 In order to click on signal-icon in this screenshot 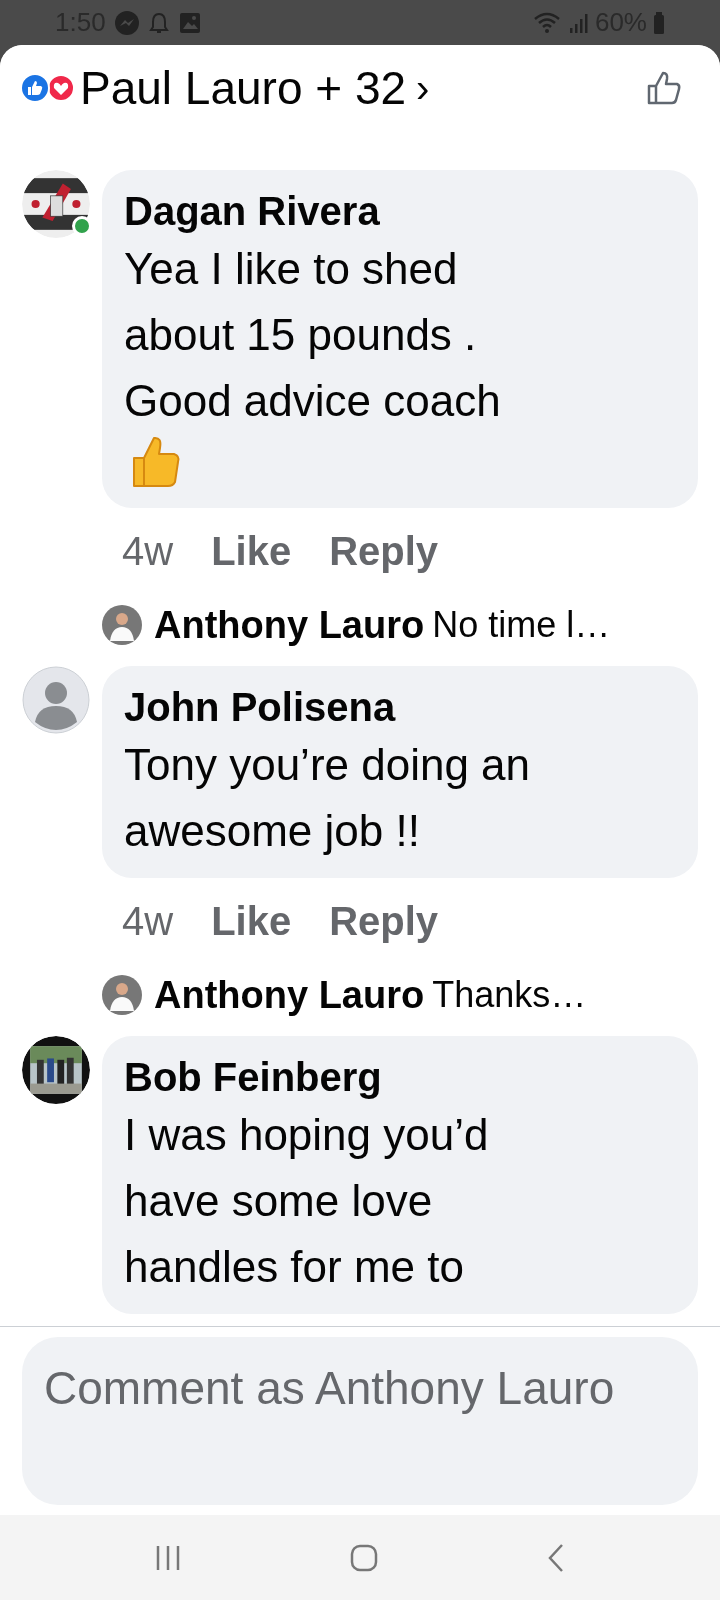, I will do `click(578, 22)`.